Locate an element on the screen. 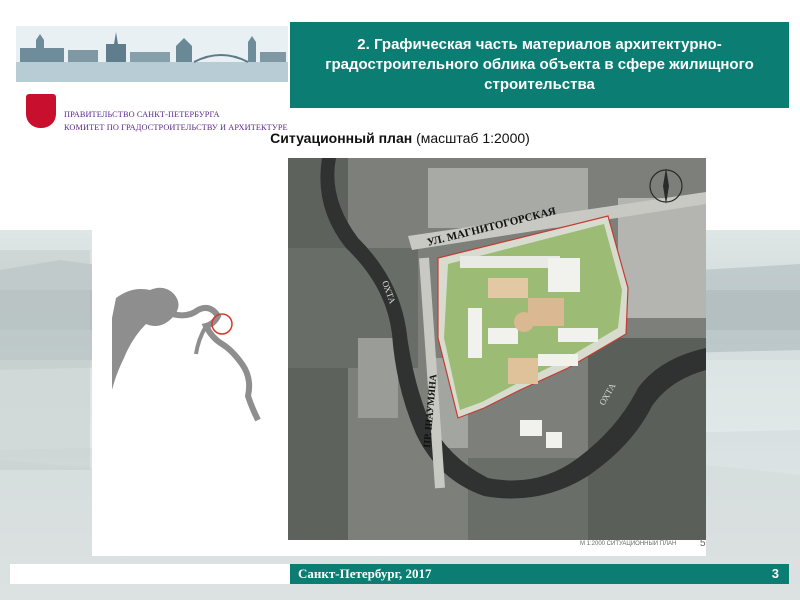 The width and height of the screenshot is (800, 600). locator-map is located at coordinates (186, 354).